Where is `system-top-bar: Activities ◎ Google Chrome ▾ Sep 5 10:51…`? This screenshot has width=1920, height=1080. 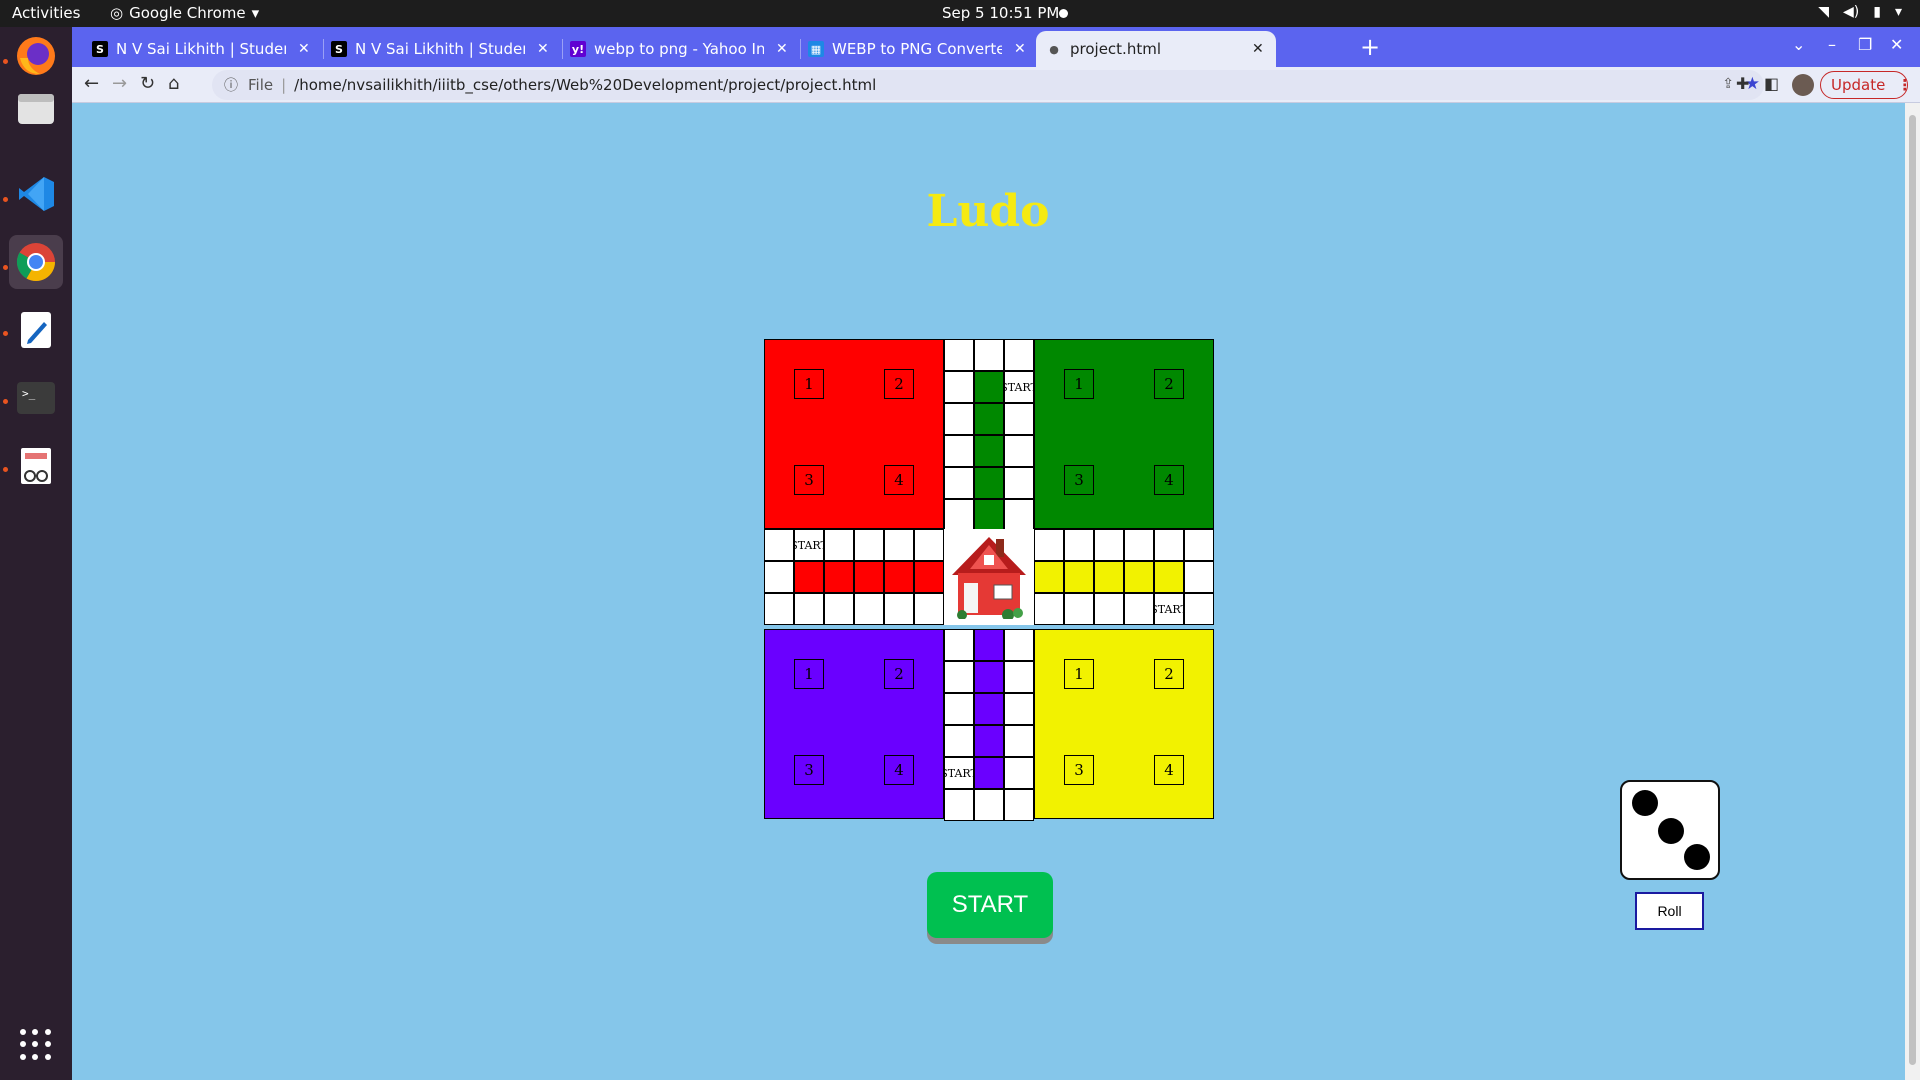
system-top-bar: Activities ◎ Google Chrome ▾ Sep 5 10:51… is located at coordinates (960, 13).